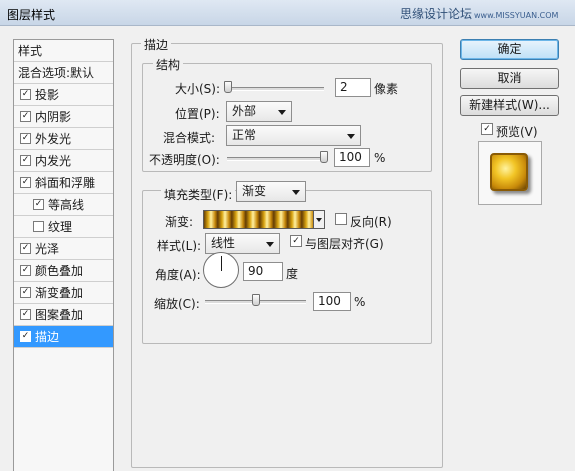 This screenshot has height=471, width=575. Describe the element at coordinates (59, 271) in the screenshot. I see `style-list-item-label: 颜色叠加` at that location.